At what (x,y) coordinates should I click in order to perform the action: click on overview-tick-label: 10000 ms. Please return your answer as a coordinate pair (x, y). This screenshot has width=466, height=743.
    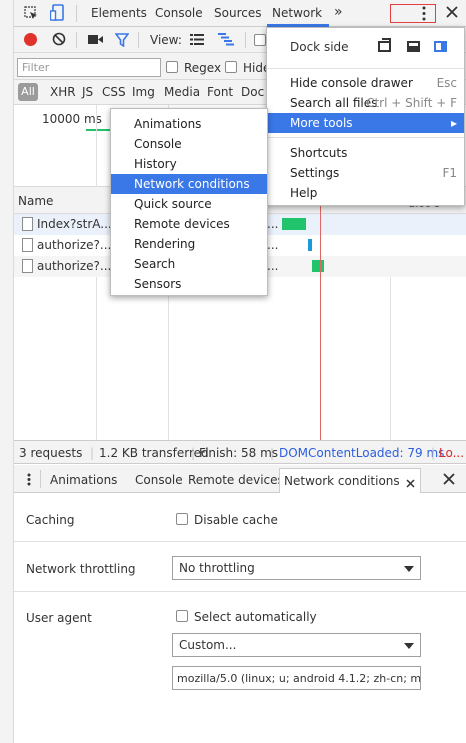
    Looking at the image, I should click on (72, 119).